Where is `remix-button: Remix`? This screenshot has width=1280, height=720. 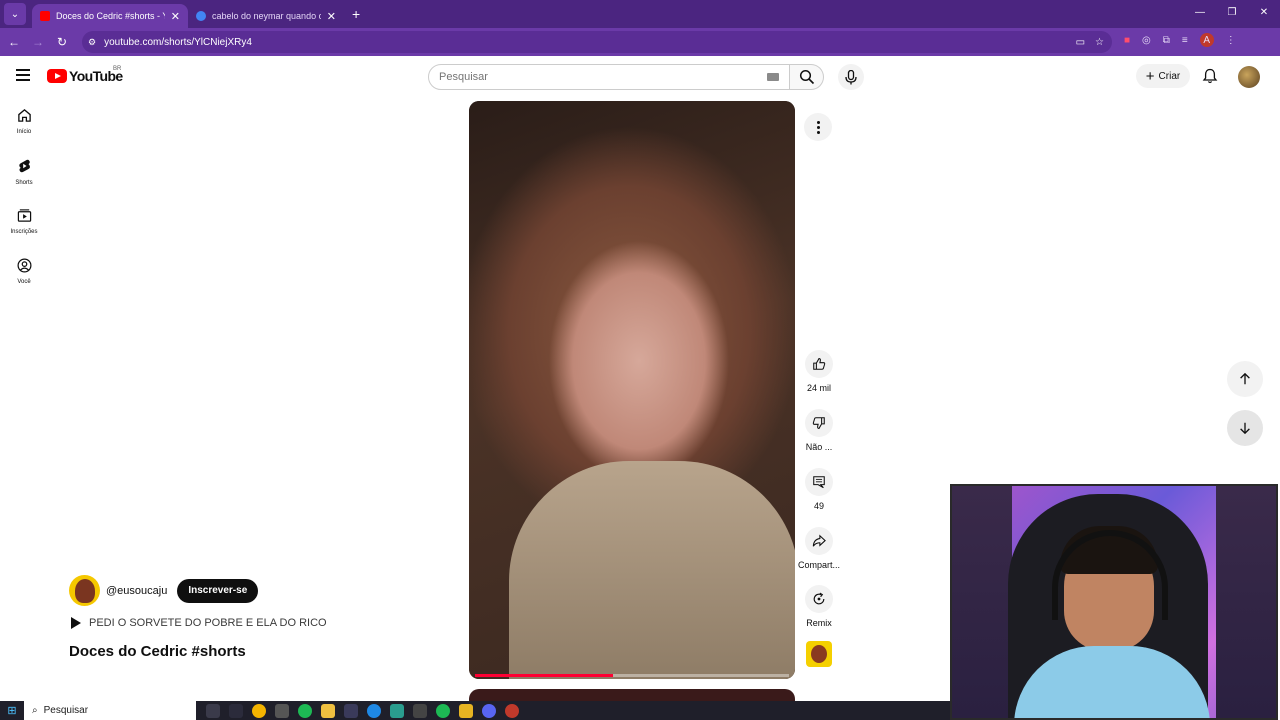
remix-button: Remix is located at coordinates (819, 606).